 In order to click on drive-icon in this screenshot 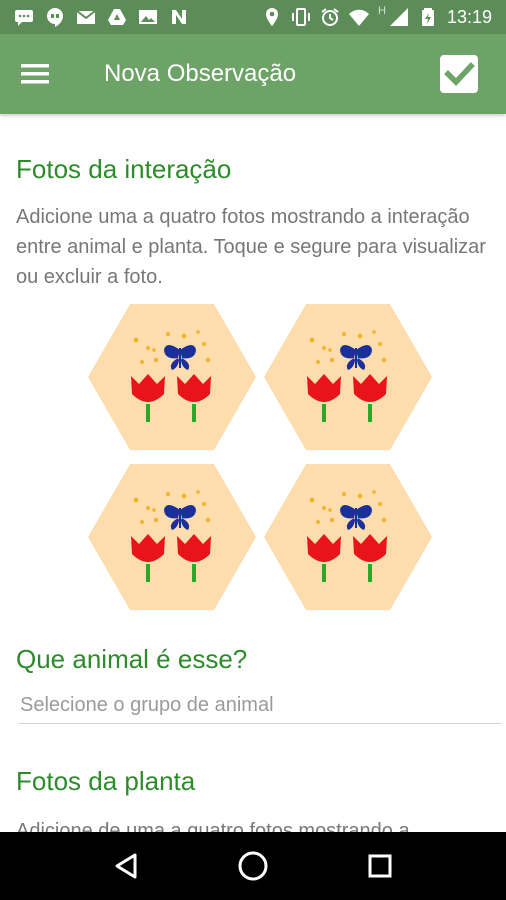, I will do `click(117, 17)`.